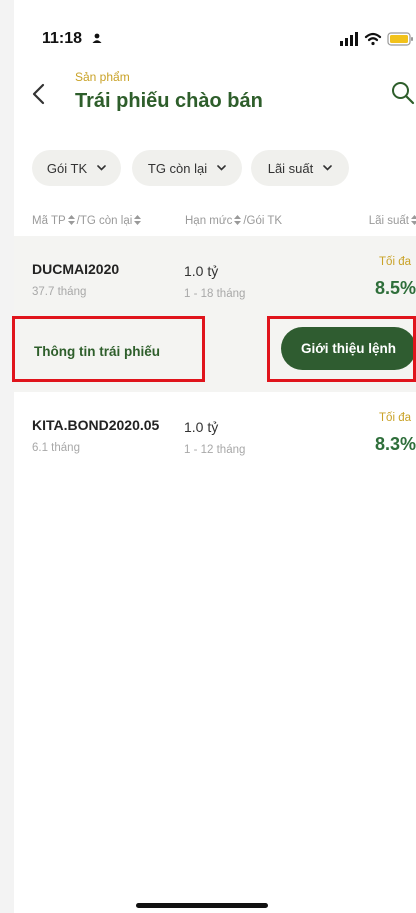  What do you see at coordinates (104, 221) in the screenshot?
I see `col-remaining-label: /TG còn lại` at bounding box center [104, 221].